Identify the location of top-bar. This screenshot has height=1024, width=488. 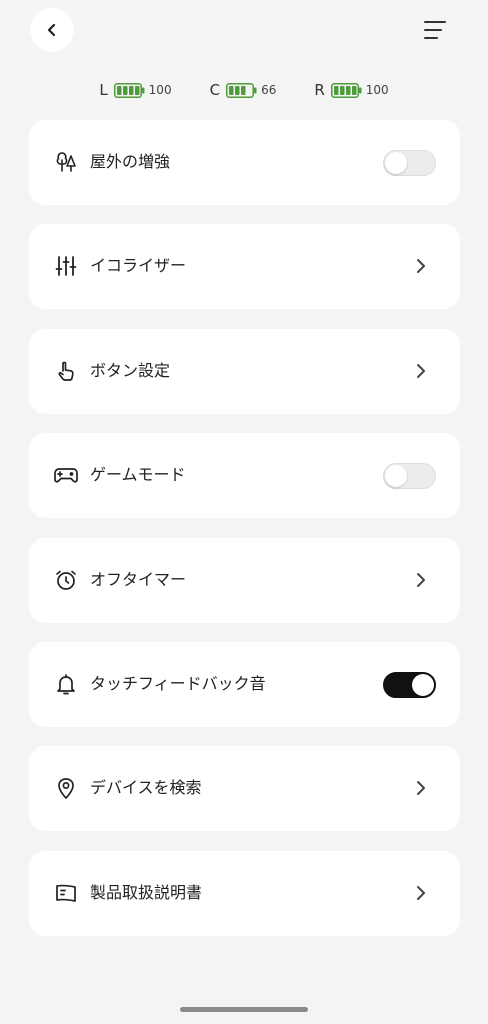
(244, 30).